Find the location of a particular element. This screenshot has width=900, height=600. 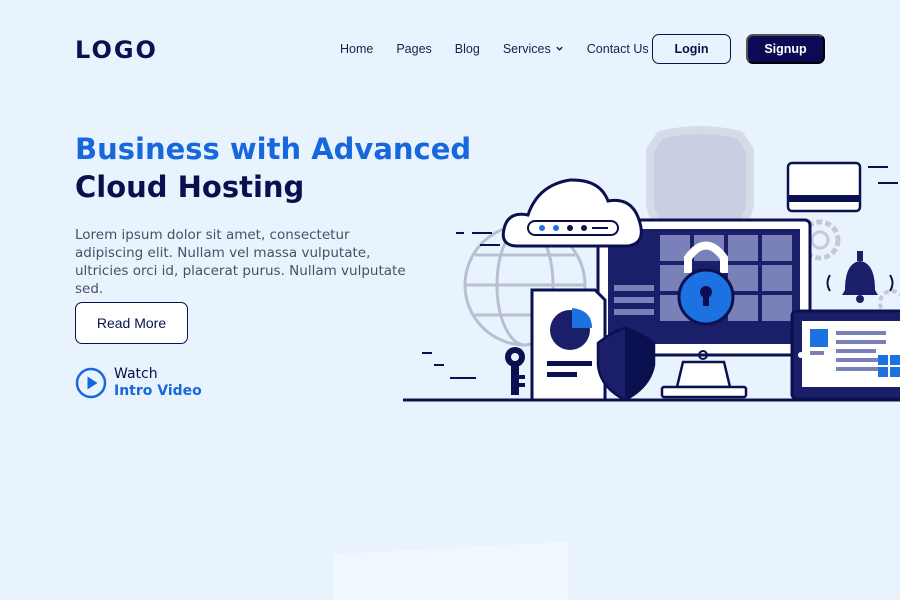

tablet-icon is located at coordinates (845, 355).